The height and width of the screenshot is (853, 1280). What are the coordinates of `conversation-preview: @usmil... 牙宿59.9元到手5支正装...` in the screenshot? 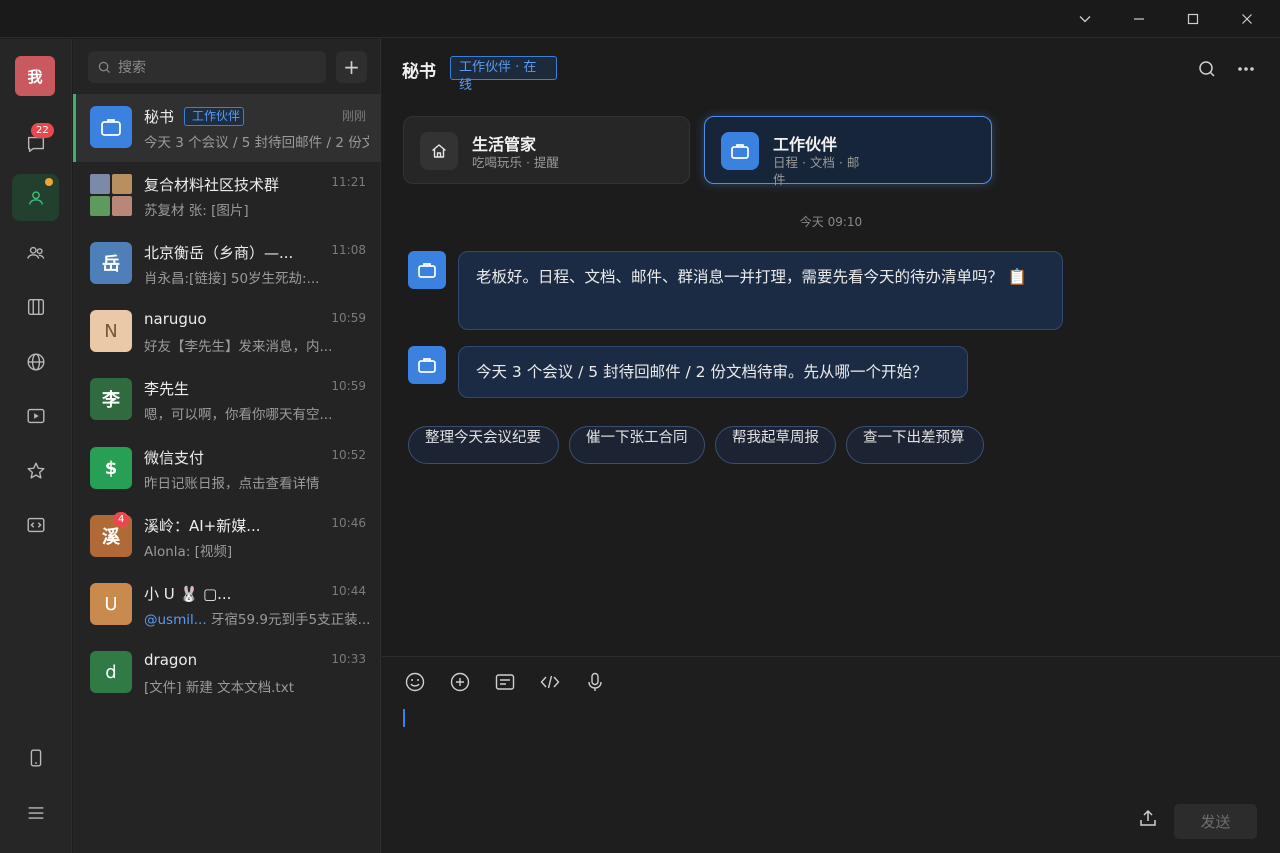 It's located at (256, 618).